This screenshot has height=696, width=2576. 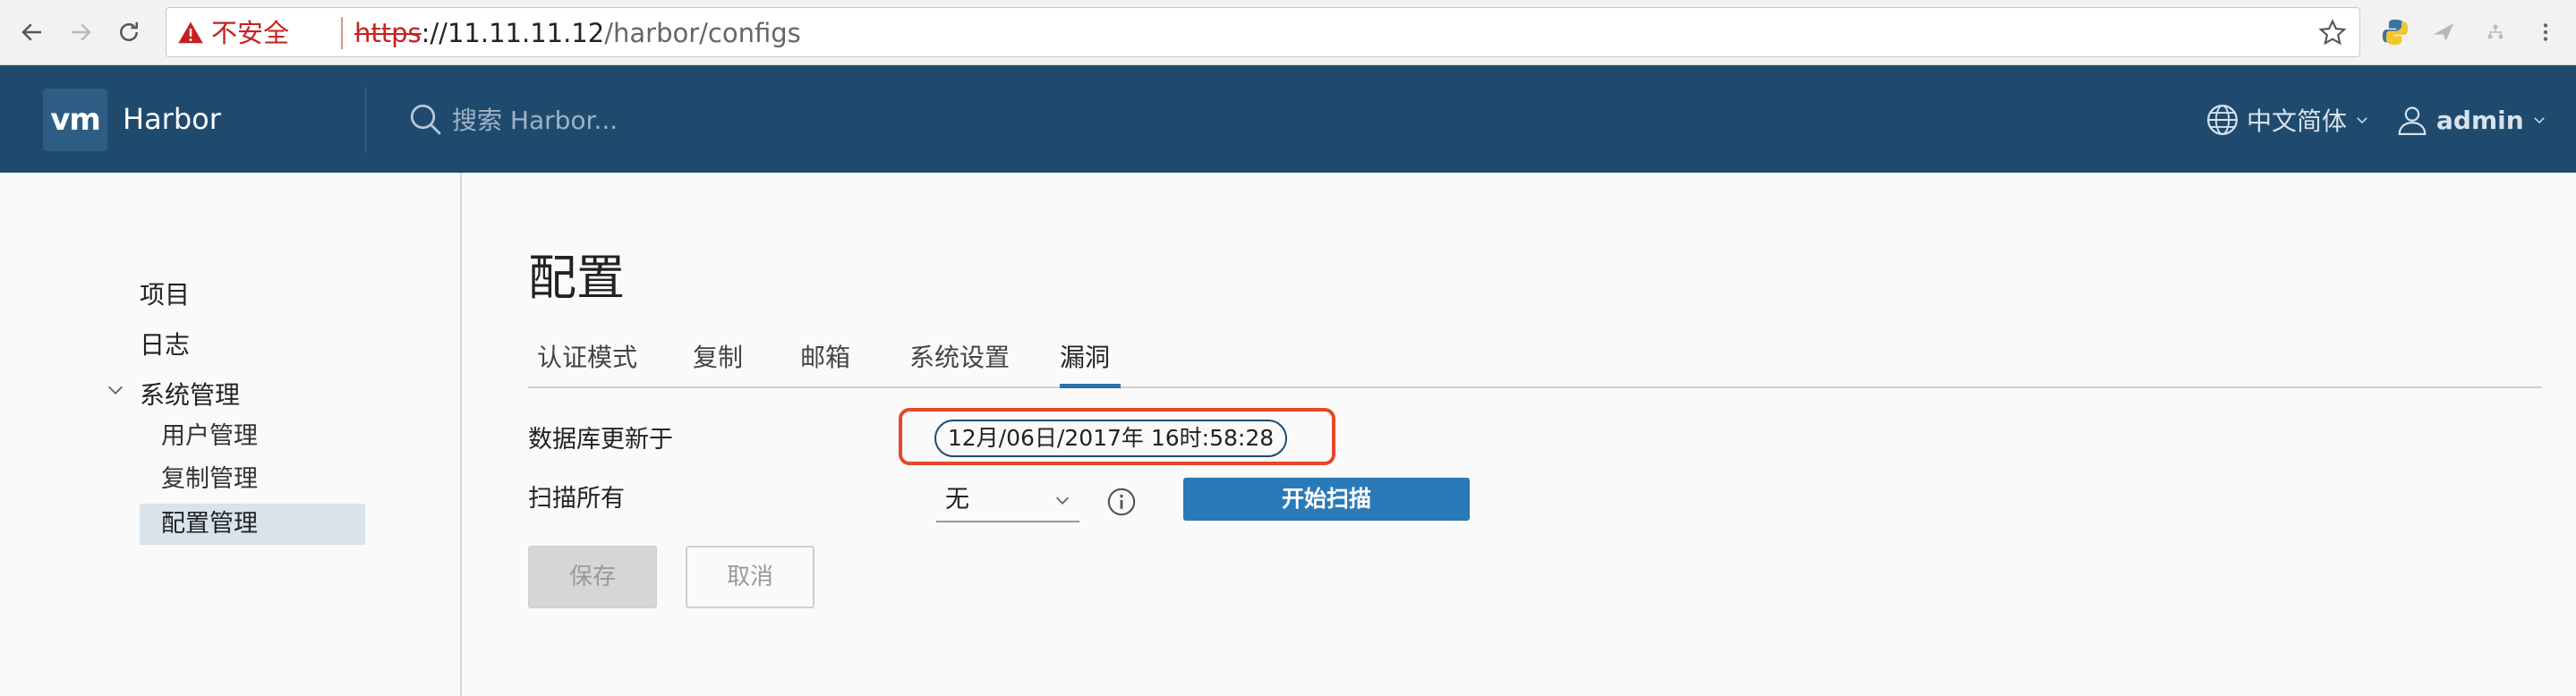 I want to click on browser-toolbar: 不安全 https://11.11.11.12/harbor/configs, so click(x=1288, y=32).